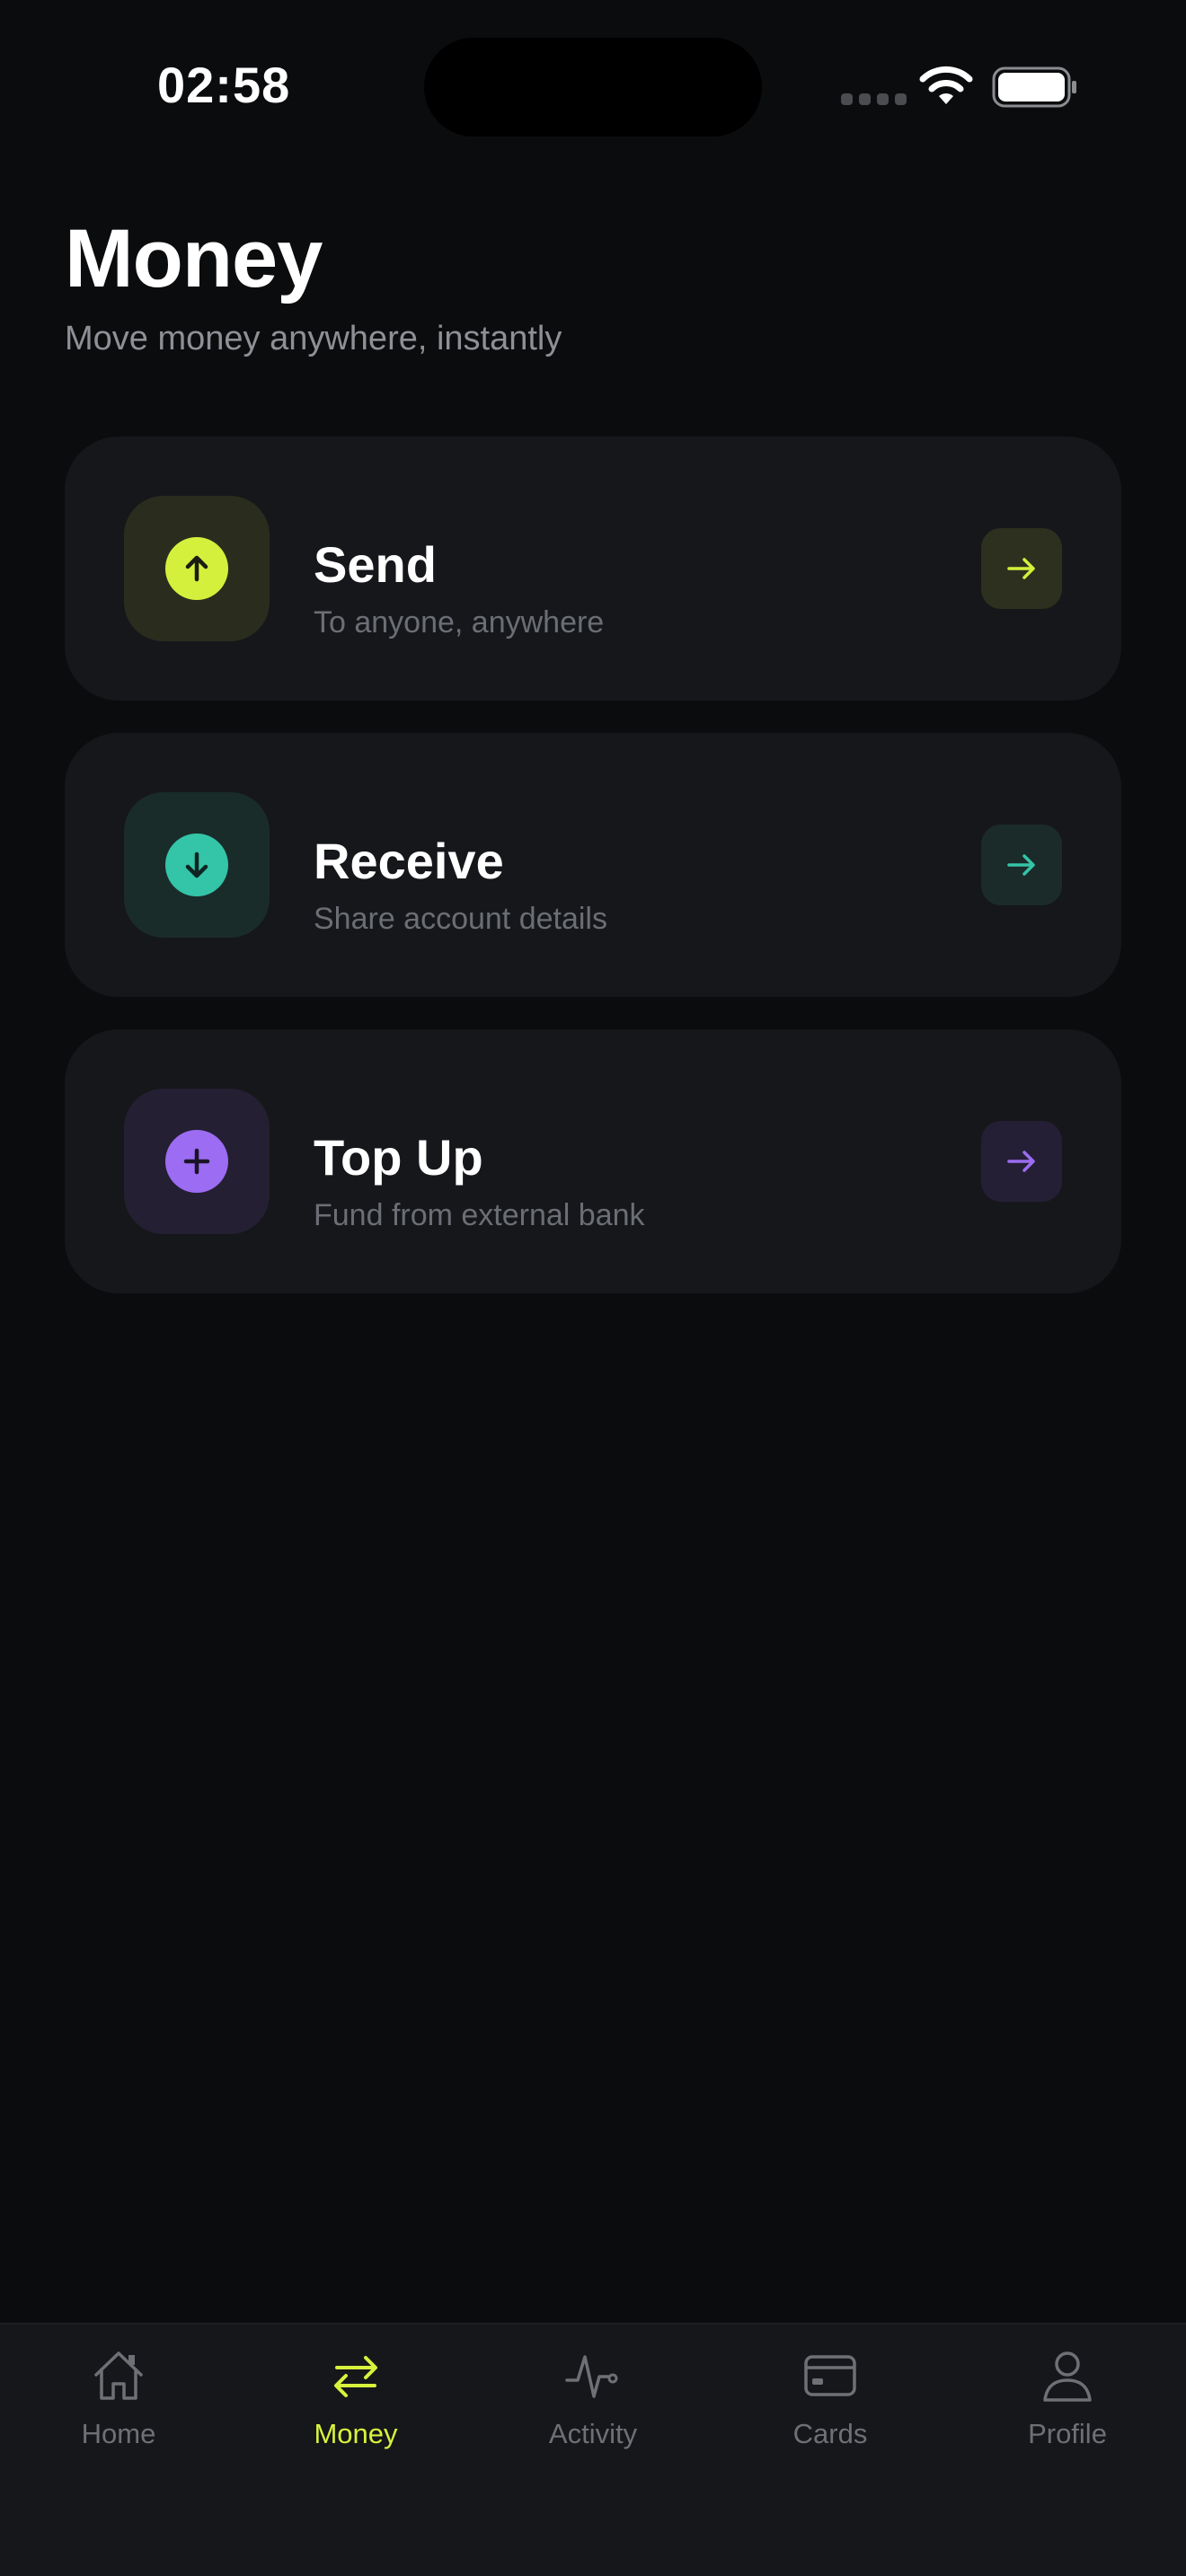  Describe the element at coordinates (874, 99) in the screenshot. I see `cellular-signal-icon` at that location.